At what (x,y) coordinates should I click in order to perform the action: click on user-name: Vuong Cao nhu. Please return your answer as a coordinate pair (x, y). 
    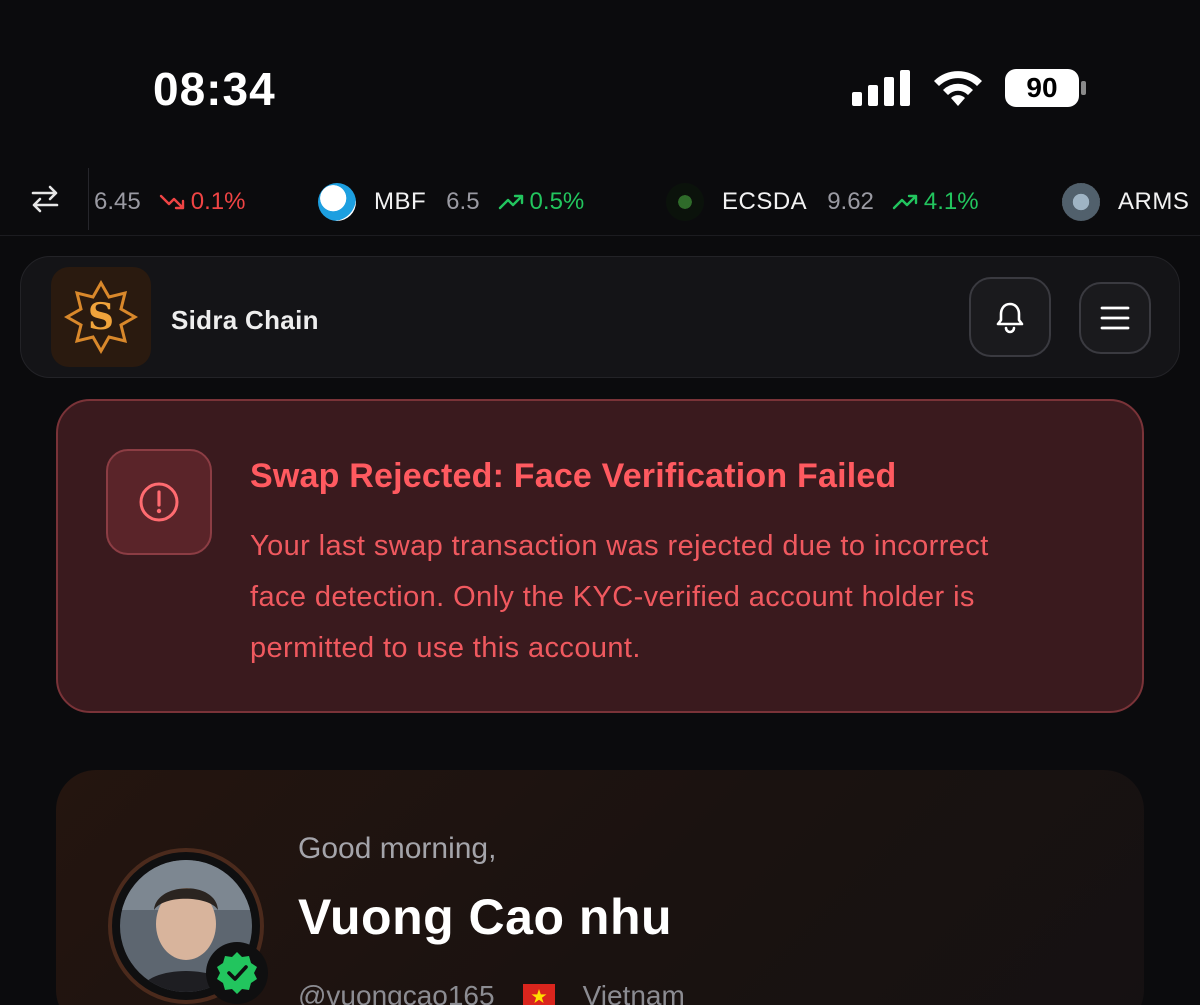
    Looking at the image, I should click on (485, 917).